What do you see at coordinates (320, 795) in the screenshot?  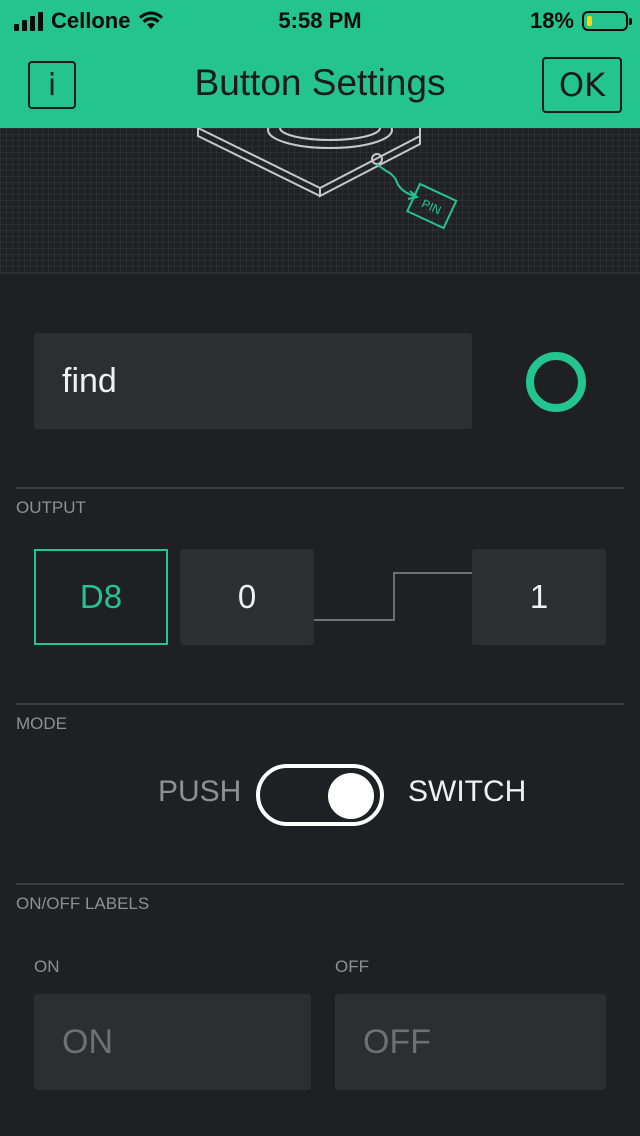 I see `mode-toggle` at bounding box center [320, 795].